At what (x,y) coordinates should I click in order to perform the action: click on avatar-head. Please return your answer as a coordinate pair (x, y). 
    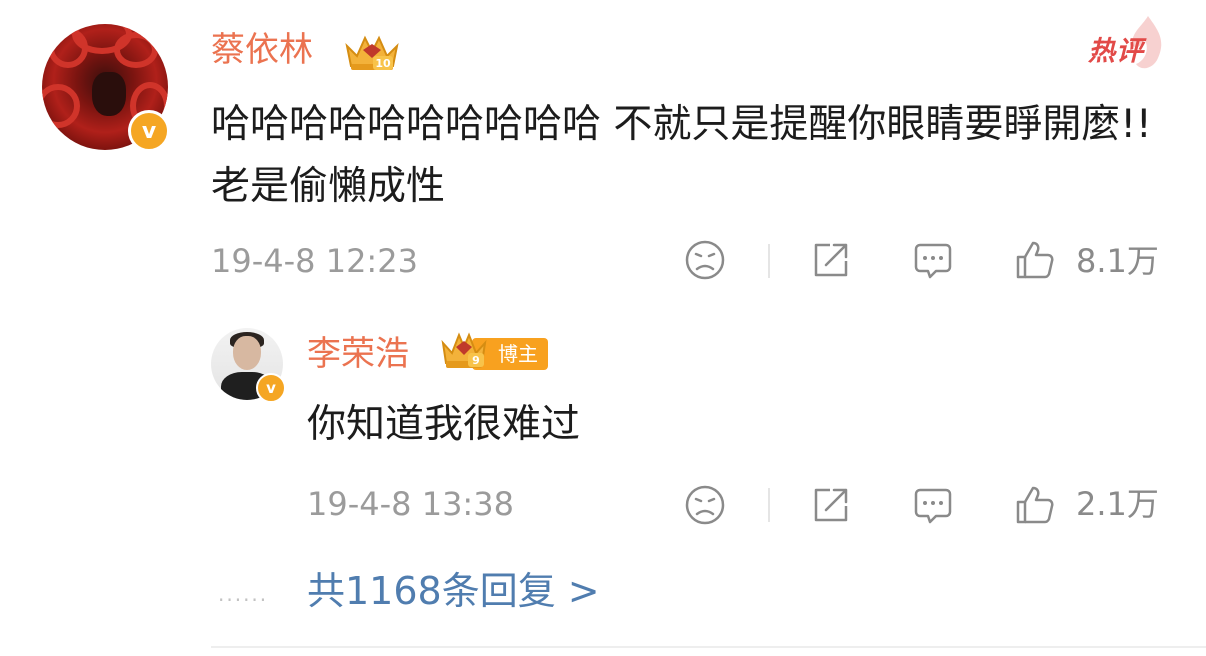
    Looking at the image, I should click on (247, 353).